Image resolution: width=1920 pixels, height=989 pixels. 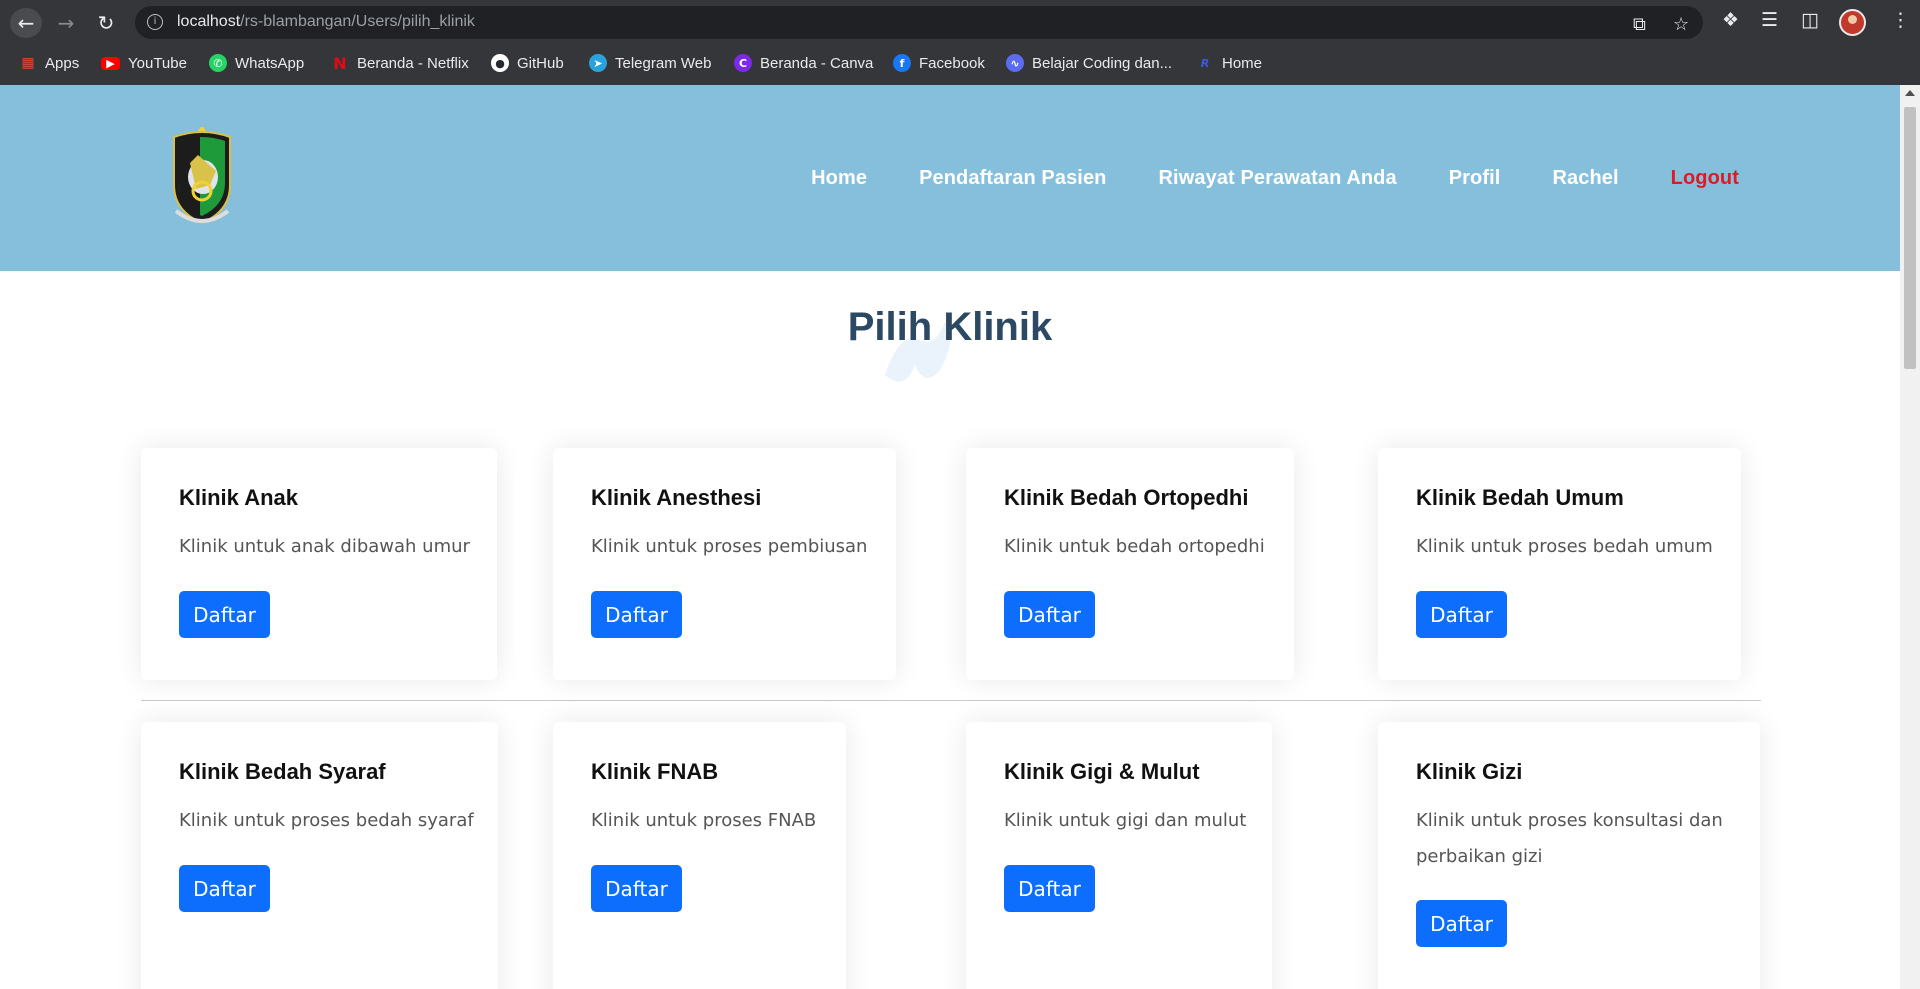 I want to click on bookmark-label: Beranda - Canva, so click(x=817, y=63).